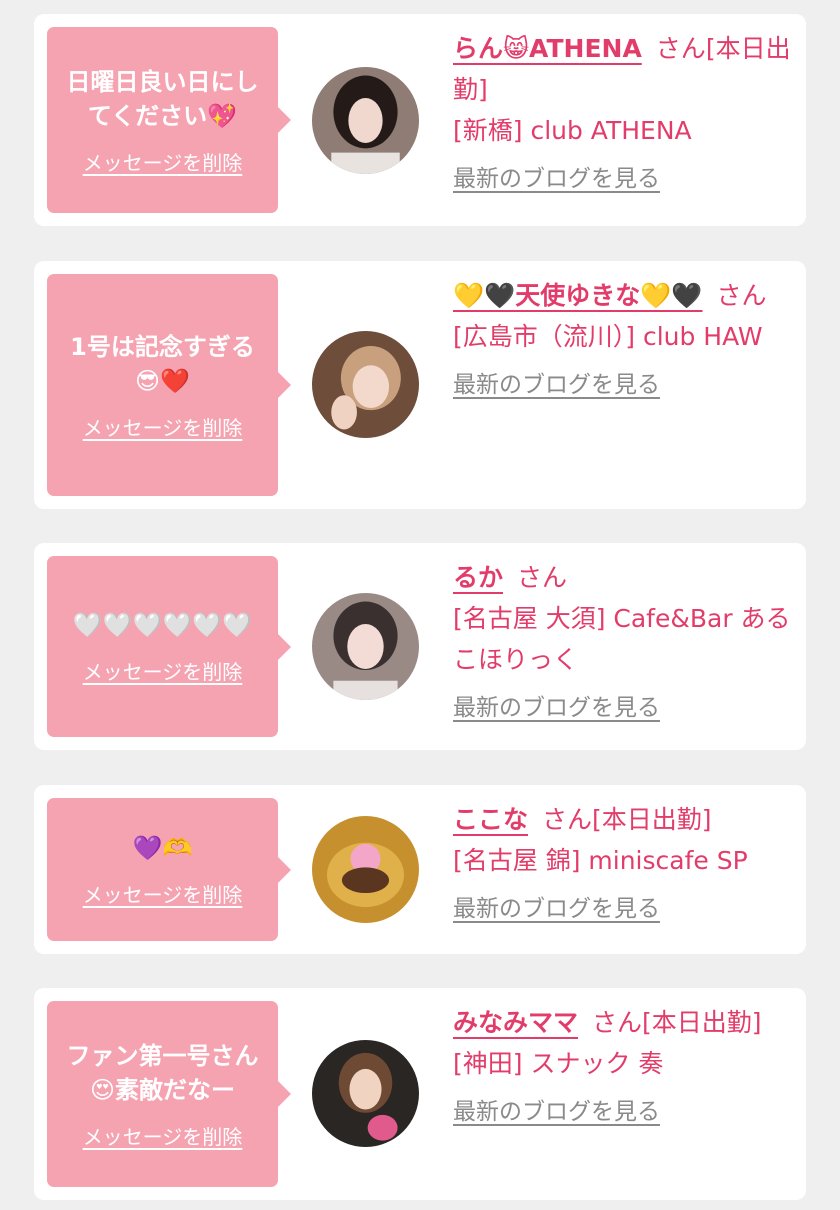 Image resolution: width=840 pixels, height=1210 pixels. What do you see at coordinates (558, 1063) in the screenshot?
I see `shop-text: [神田] スナック 奏` at bounding box center [558, 1063].